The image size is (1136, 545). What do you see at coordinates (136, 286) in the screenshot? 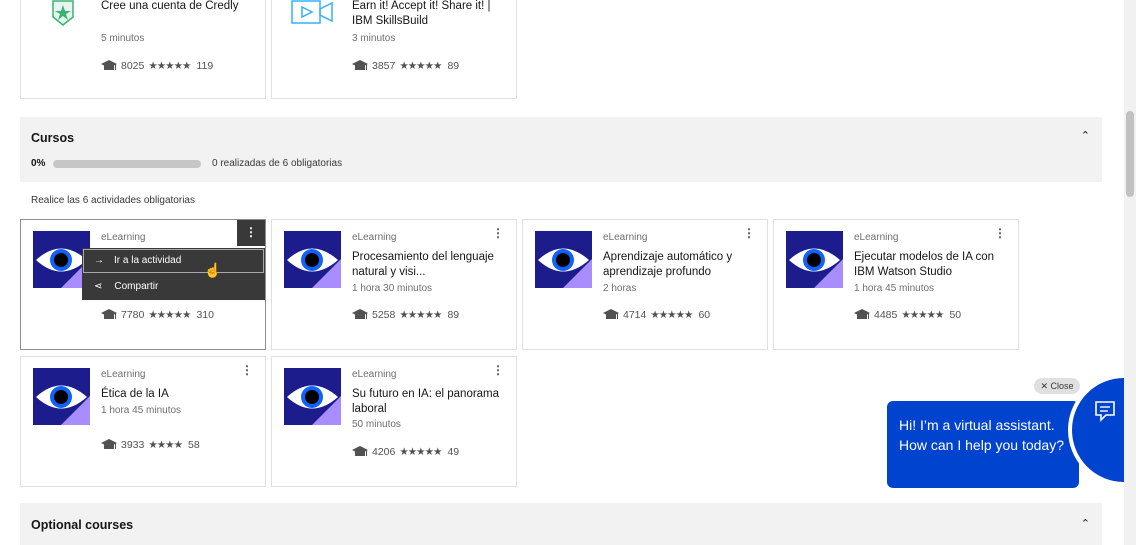
I see `menu-item-label: Compartir` at bounding box center [136, 286].